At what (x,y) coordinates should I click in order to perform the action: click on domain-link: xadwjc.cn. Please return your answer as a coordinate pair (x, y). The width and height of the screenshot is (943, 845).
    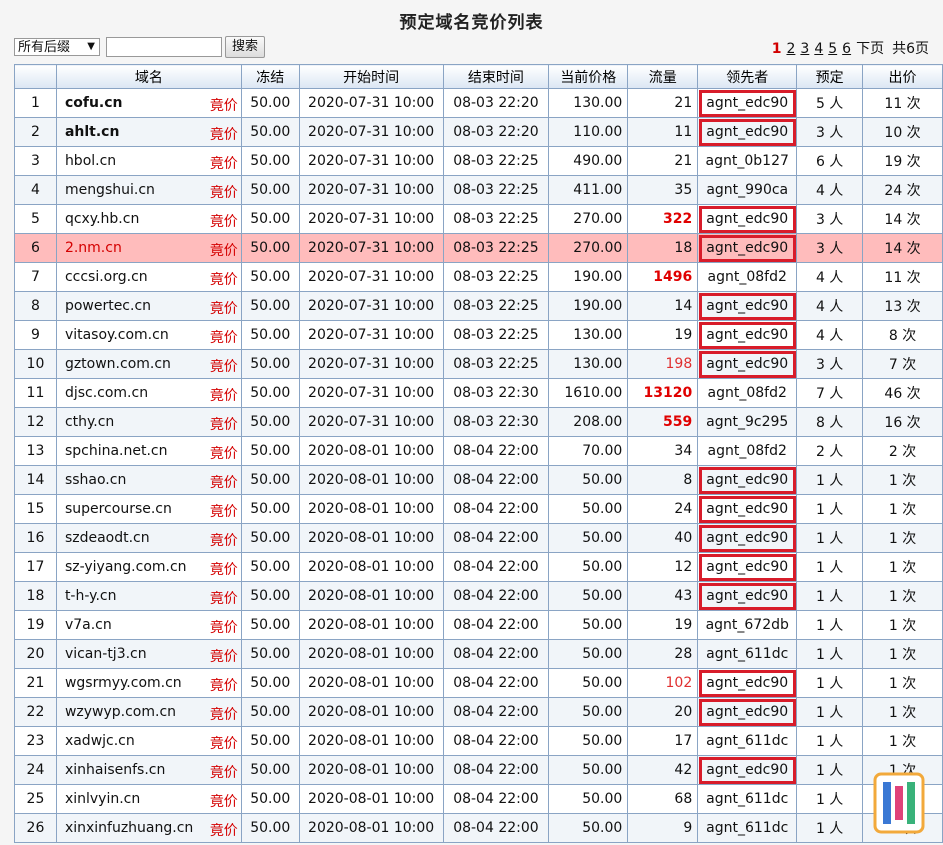
    Looking at the image, I should click on (100, 741).